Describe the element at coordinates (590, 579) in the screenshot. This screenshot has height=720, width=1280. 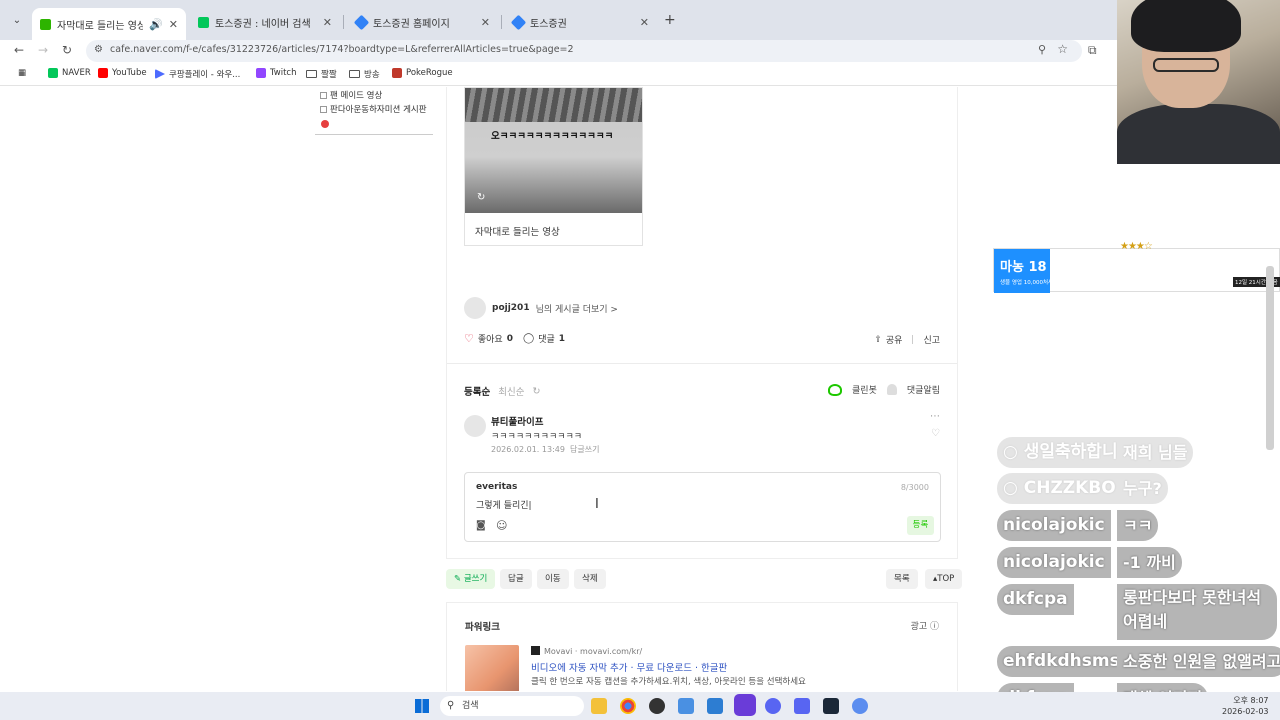
I see `delete-button: 삭제` at that location.